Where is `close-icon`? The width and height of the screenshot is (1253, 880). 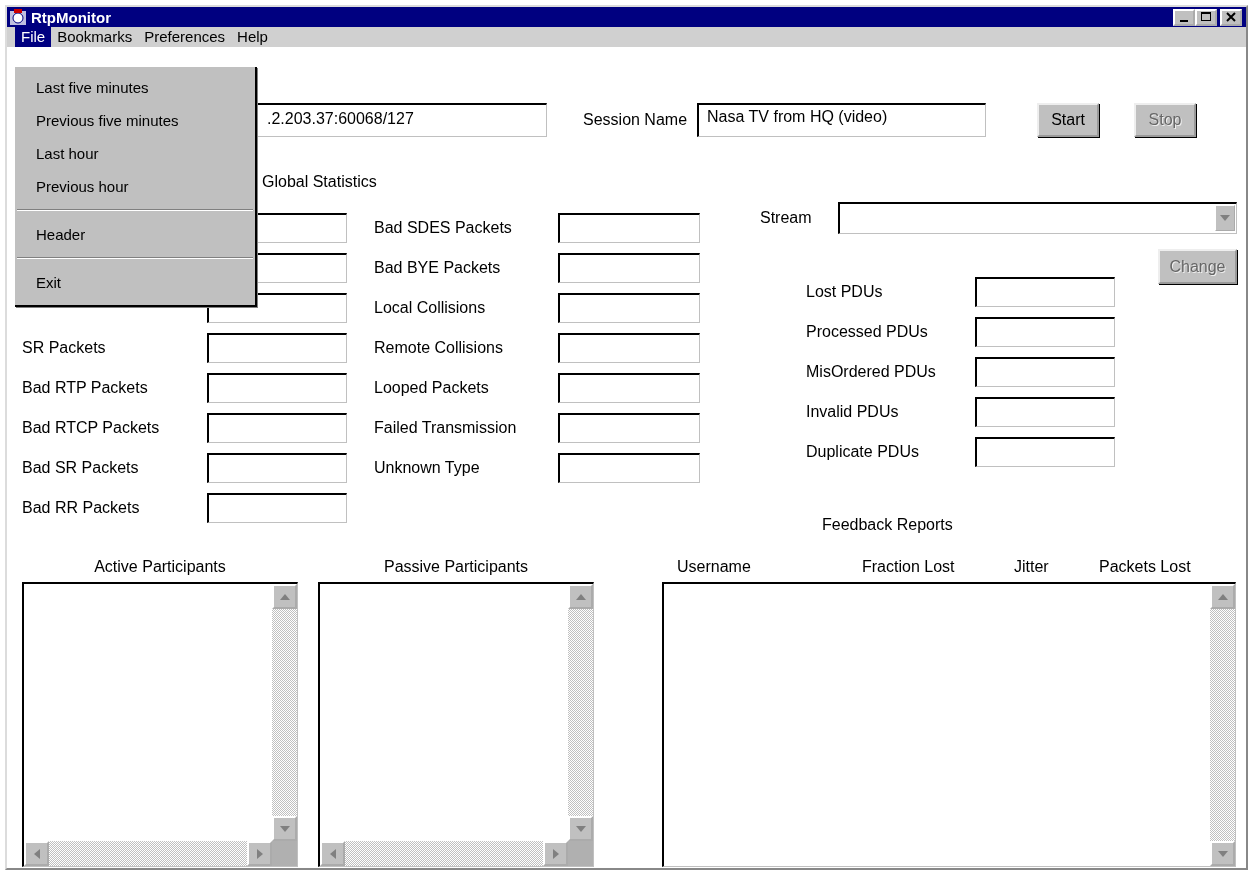
close-icon is located at coordinates (1231, 17).